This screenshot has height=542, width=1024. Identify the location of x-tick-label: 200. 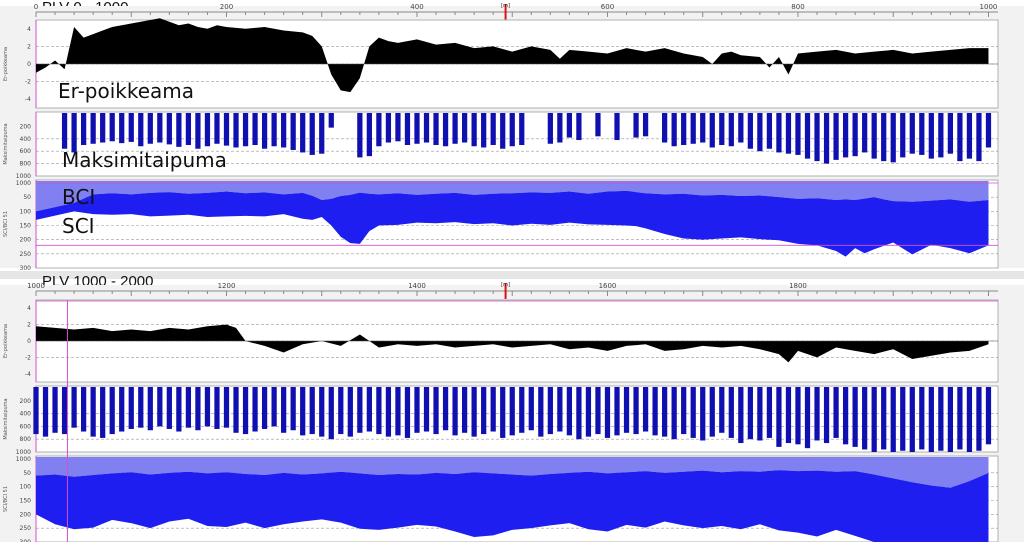
(226, 7).